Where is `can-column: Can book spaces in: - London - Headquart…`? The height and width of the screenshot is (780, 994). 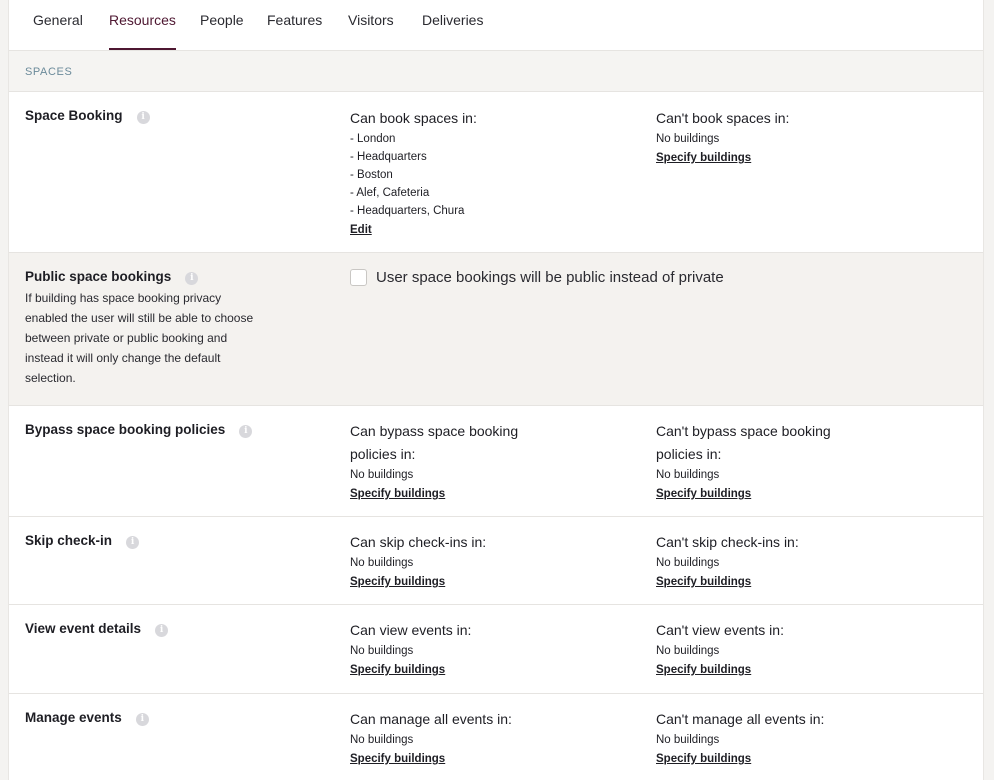
can-column: Can book spaces in: - London - Headquart… is located at coordinates (450, 172).